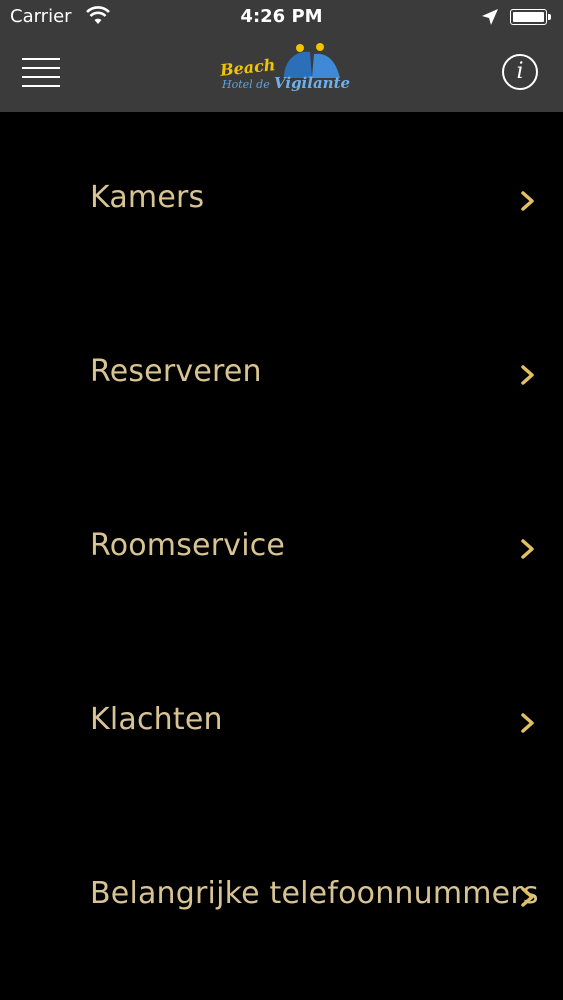 The width and height of the screenshot is (563, 1000). I want to click on menu-item-label: Kamers, so click(147, 197).